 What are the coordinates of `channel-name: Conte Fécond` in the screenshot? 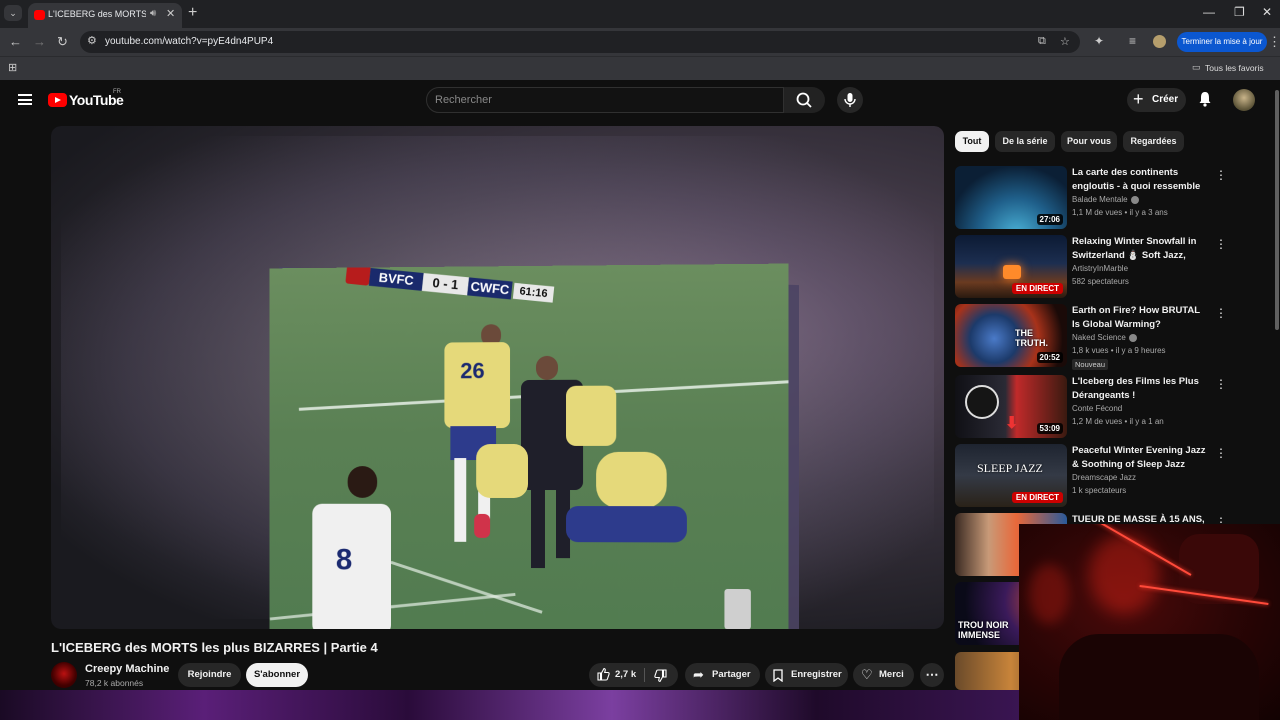 It's located at (1097, 408).